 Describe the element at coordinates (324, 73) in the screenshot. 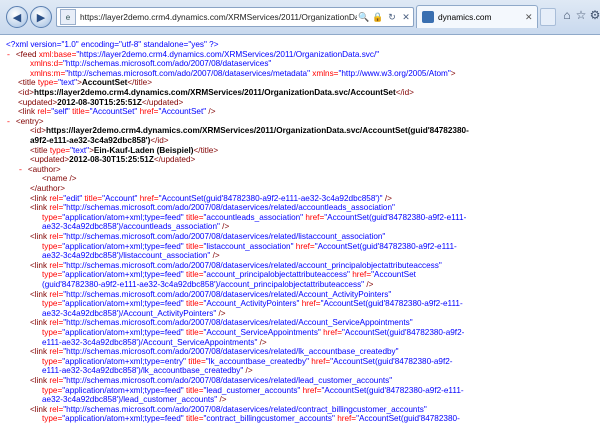

I see `xml-token: xmlns=` at that location.